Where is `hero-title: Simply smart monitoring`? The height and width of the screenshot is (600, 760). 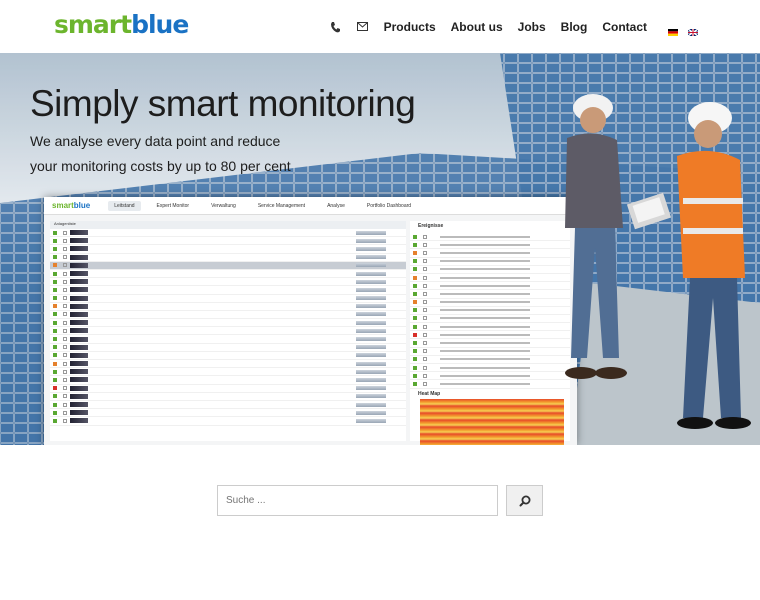 hero-title: Simply smart monitoring is located at coordinates (223, 103).